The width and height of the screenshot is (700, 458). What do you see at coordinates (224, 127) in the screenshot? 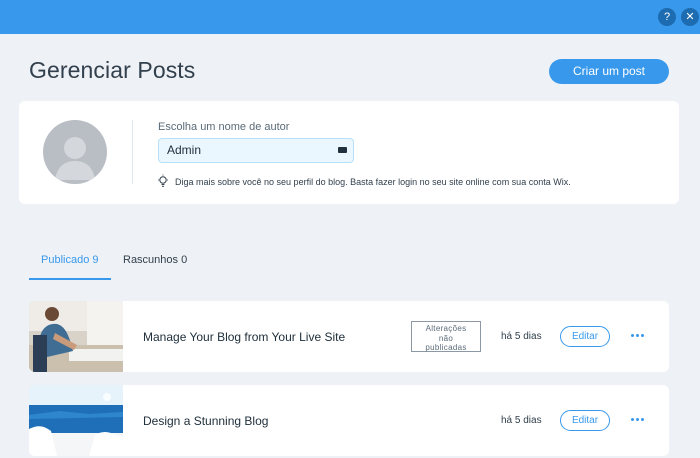
I see `author-name-label: Escolha um nome de autor` at bounding box center [224, 127].